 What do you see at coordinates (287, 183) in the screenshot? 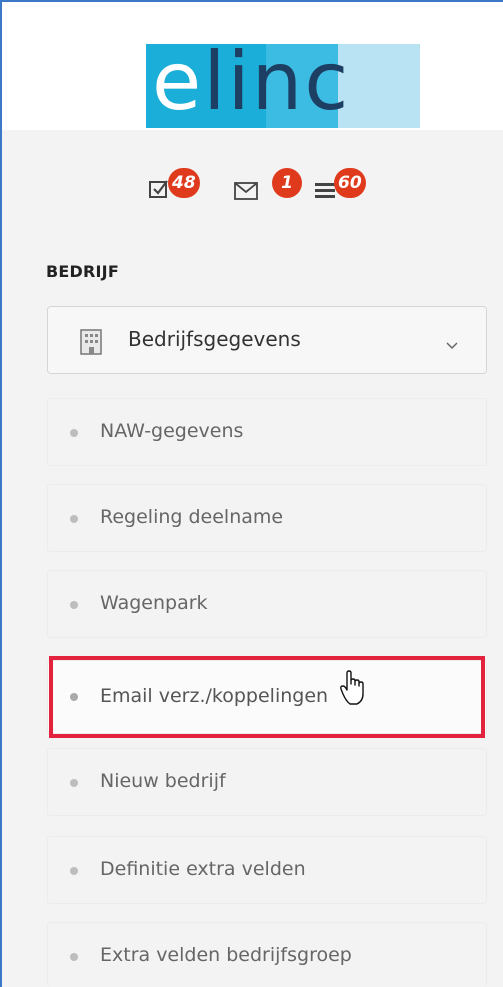
I see `messages-count-badge: 1` at bounding box center [287, 183].